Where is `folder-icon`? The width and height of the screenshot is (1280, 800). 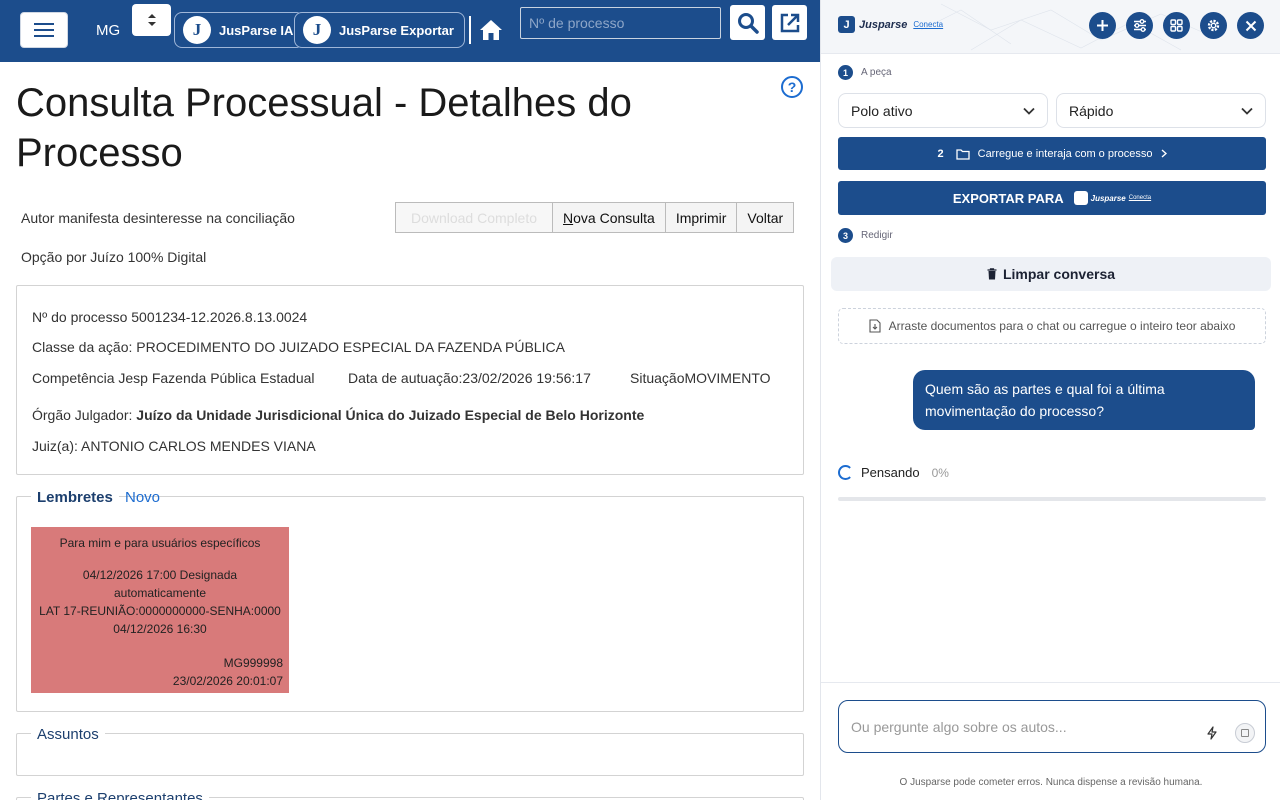
folder-icon is located at coordinates (962, 154).